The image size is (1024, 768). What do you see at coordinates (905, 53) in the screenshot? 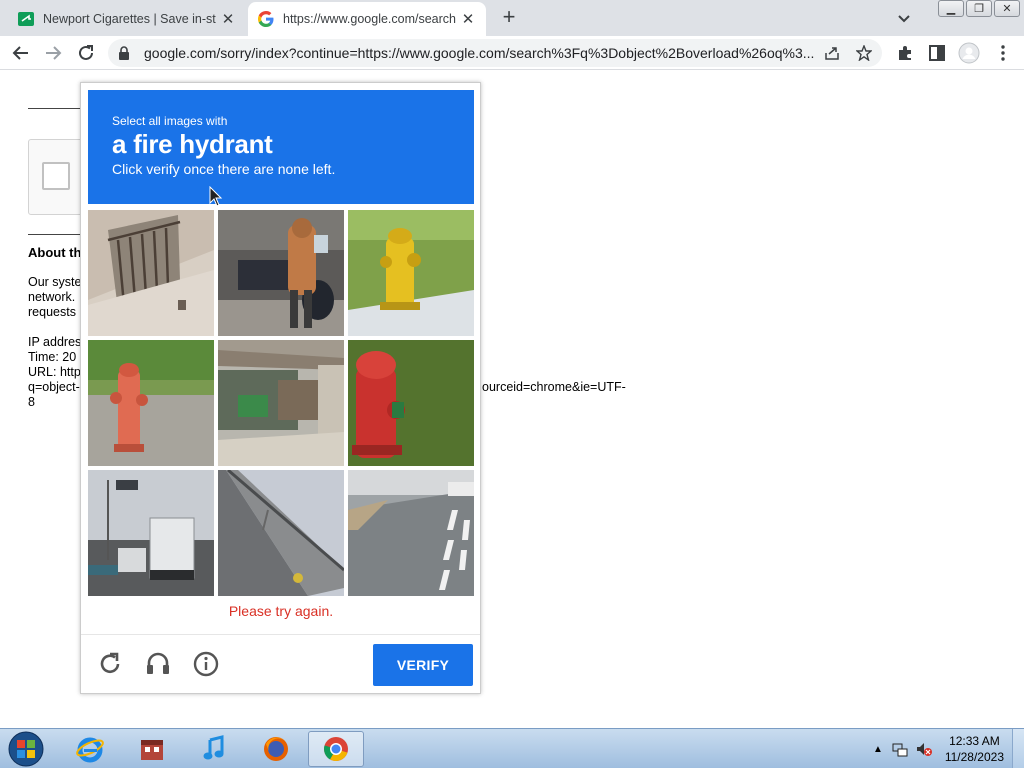
I see `extensions-puzzle-icon` at bounding box center [905, 53].